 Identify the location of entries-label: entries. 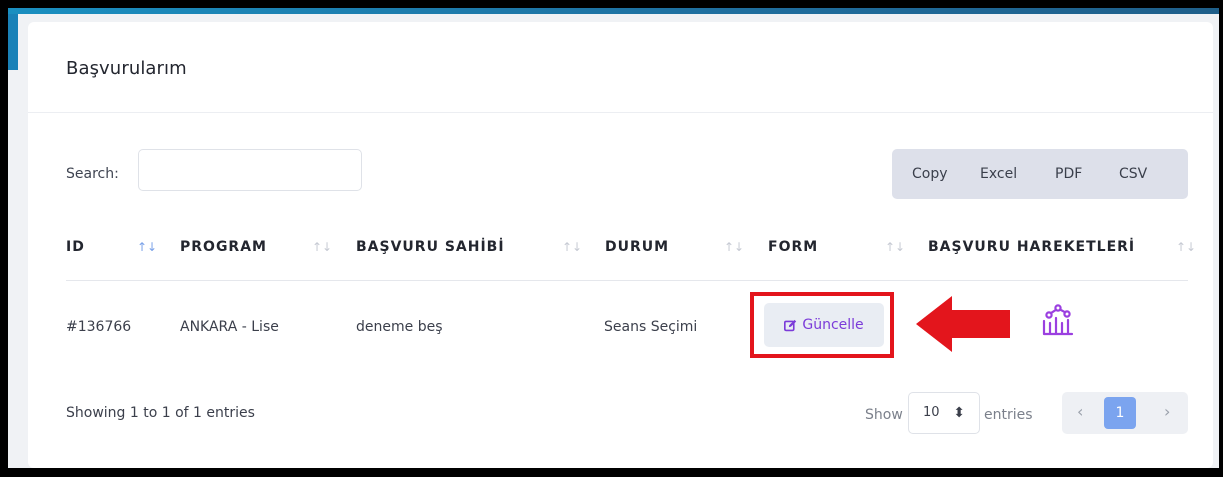
(1008, 415).